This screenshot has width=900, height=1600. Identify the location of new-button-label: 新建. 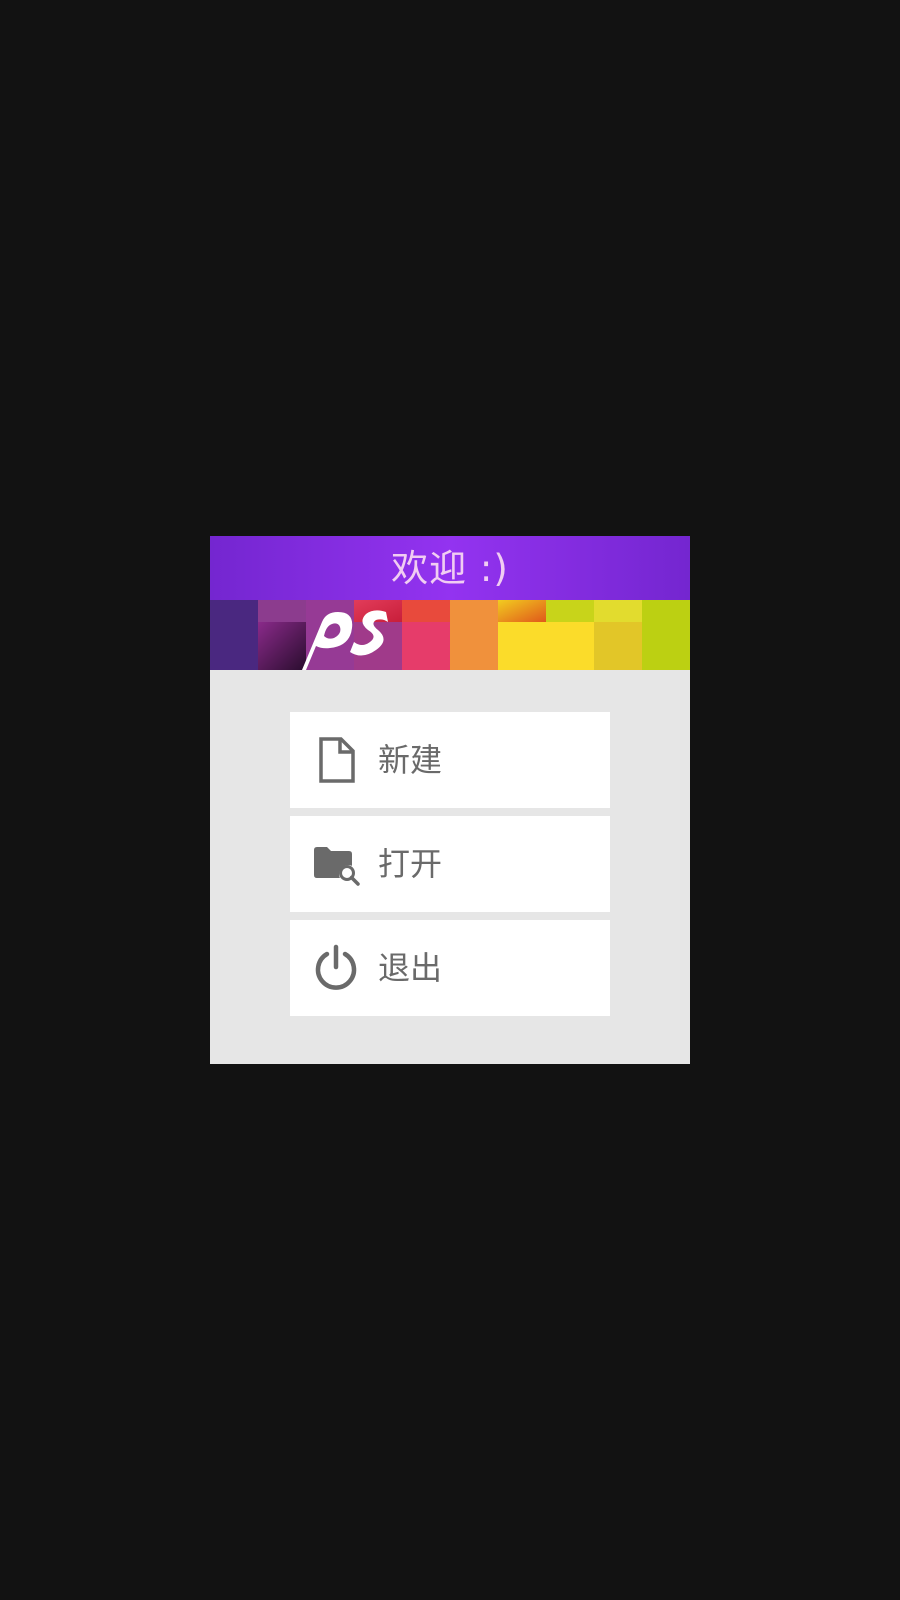
(410, 760).